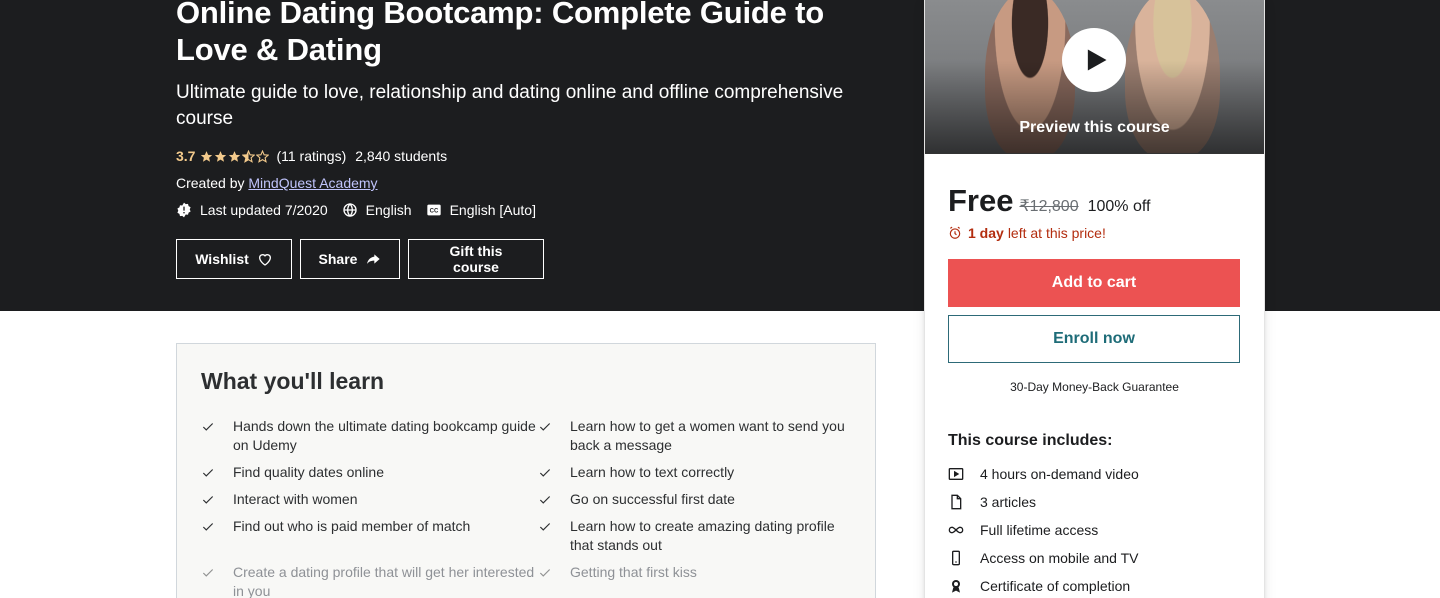  What do you see at coordinates (481, 210) in the screenshot?
I see `captions: CC English [Auto]` at bounding box center [481, 210].